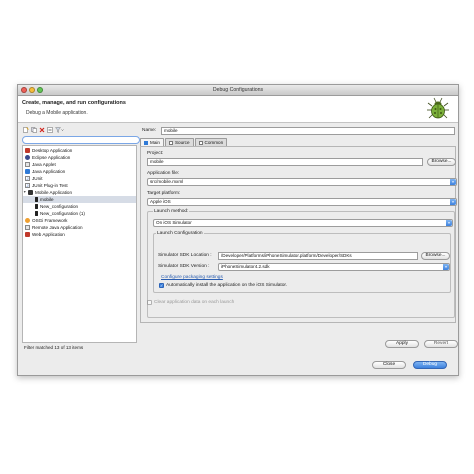 This screenshot has height=474, width=474. I want to click on tab-common-label: Common, so click(214, 142).